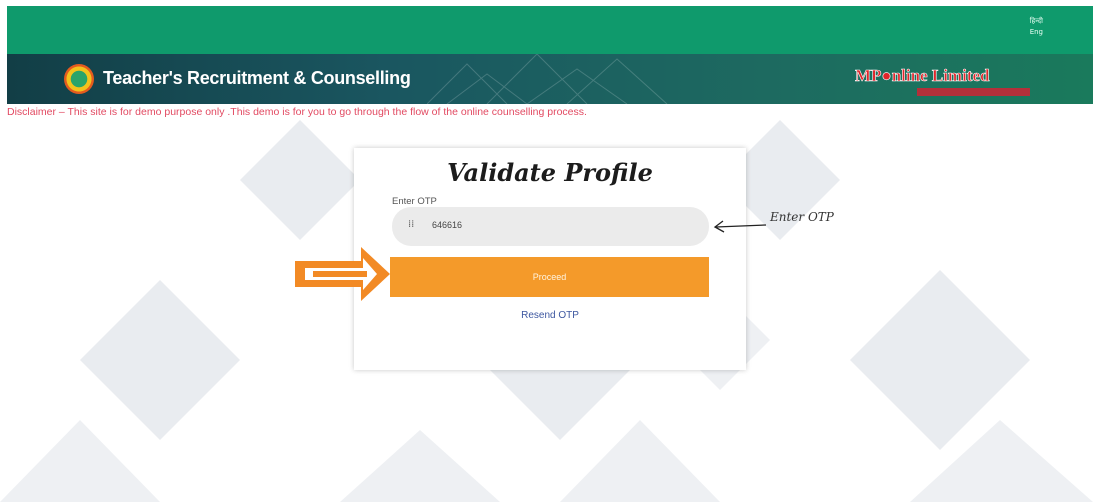 This screenshot has width=1093, height=502. I want to click on header-pattern, so click(547, 79).